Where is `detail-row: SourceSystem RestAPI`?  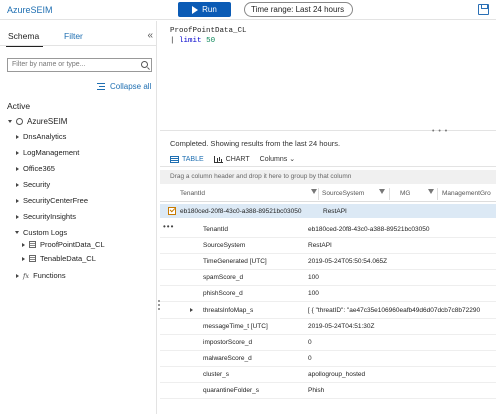
detail-row: SourceSystem RestAPI is located at coordinates (328, 246).